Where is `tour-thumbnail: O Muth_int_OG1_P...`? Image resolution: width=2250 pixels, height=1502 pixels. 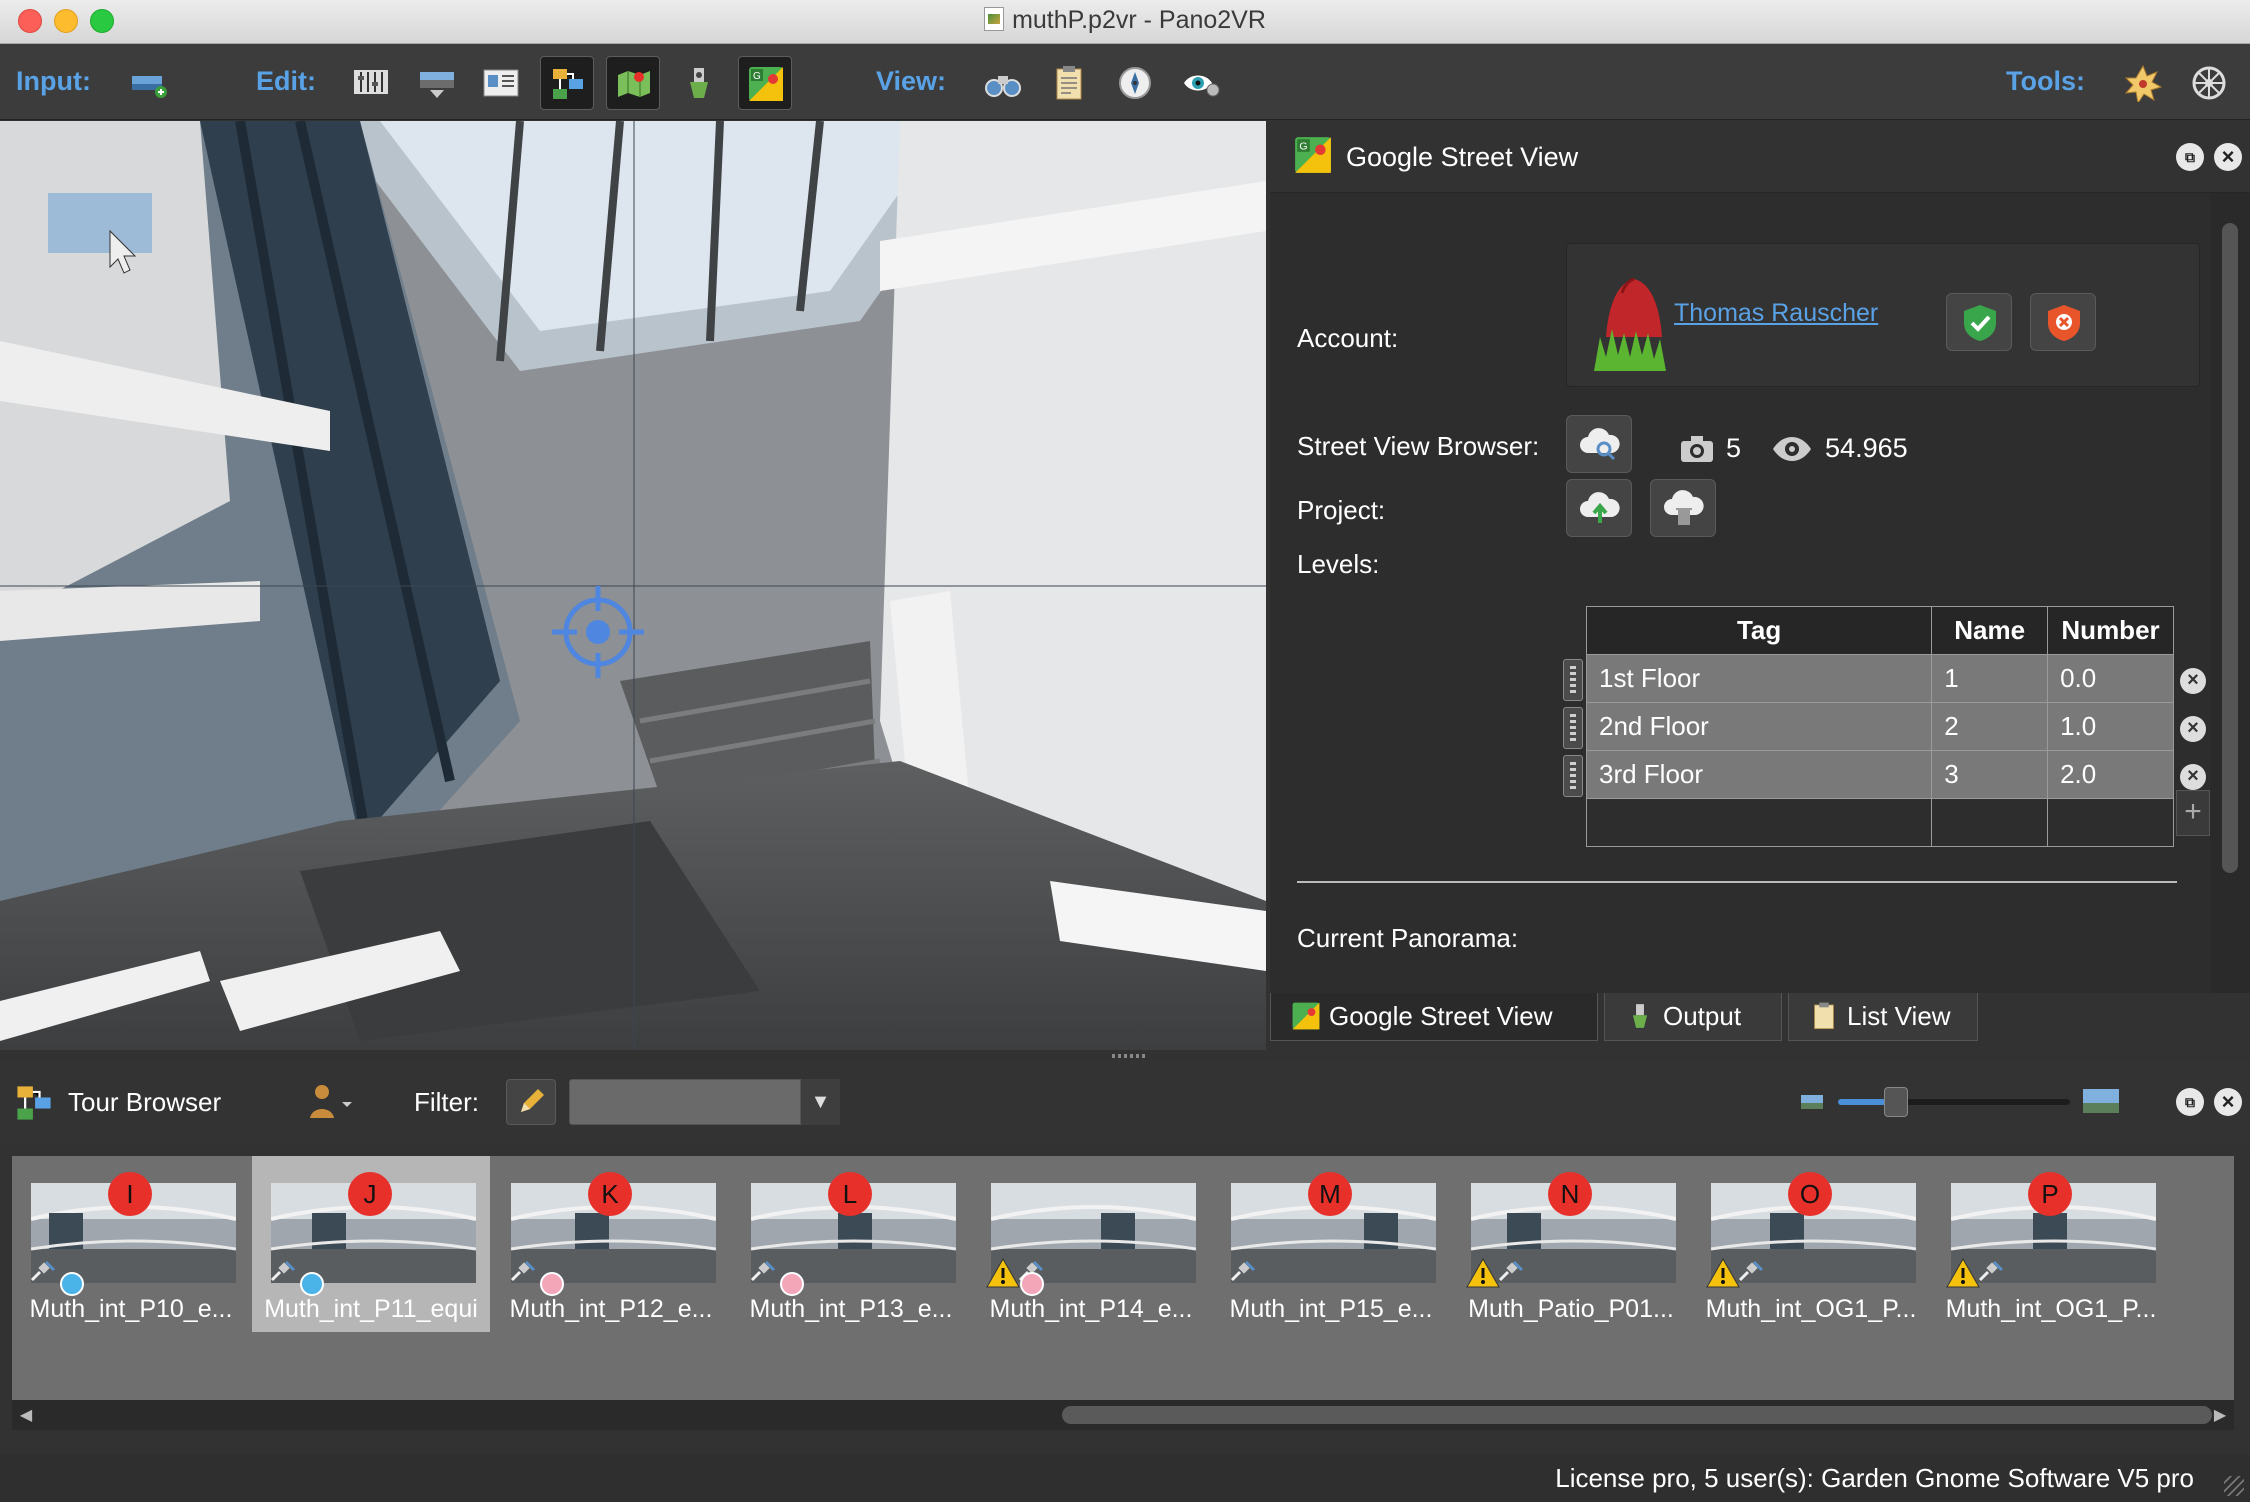
tour-thumbnail: O Muth_int_OG1_P... is located at coordinates (1811, 1244).